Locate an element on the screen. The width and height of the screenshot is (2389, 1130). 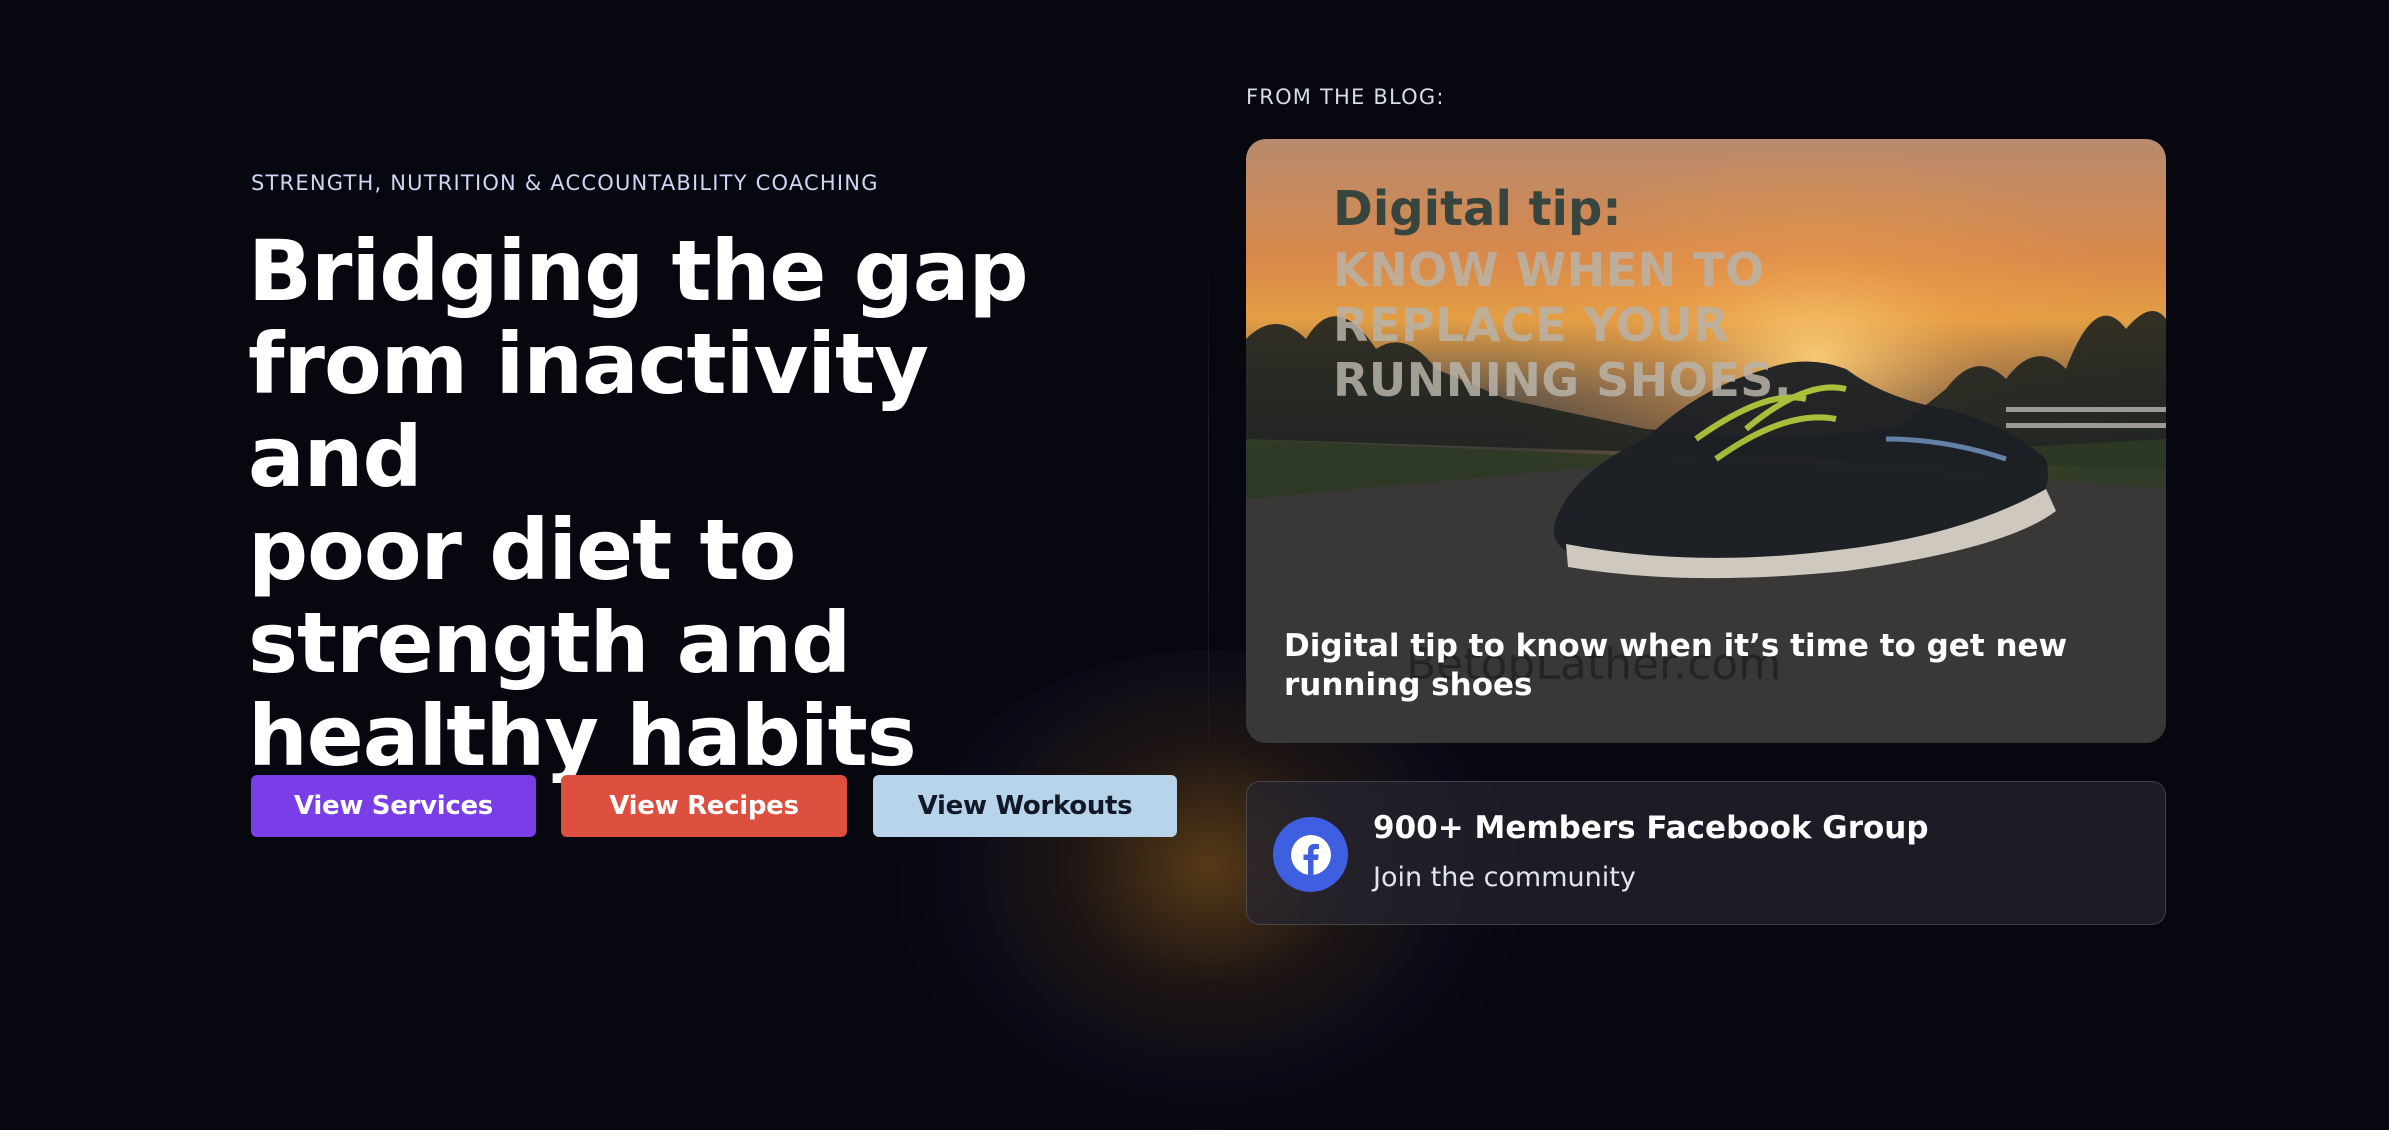
view-workouts-button: View Workouts is located at coordinates (1025, 806).